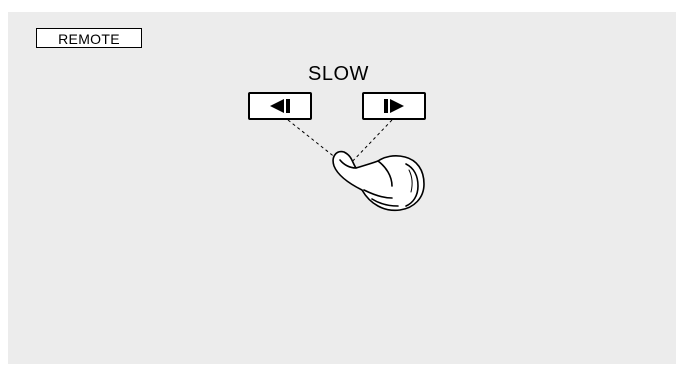 The height and width of the screenshot is (367, 679). What do you see at coordinates (338, 74) in the screenshot?
I see `slow-label: SLOW` at bounding box center [338, 74].